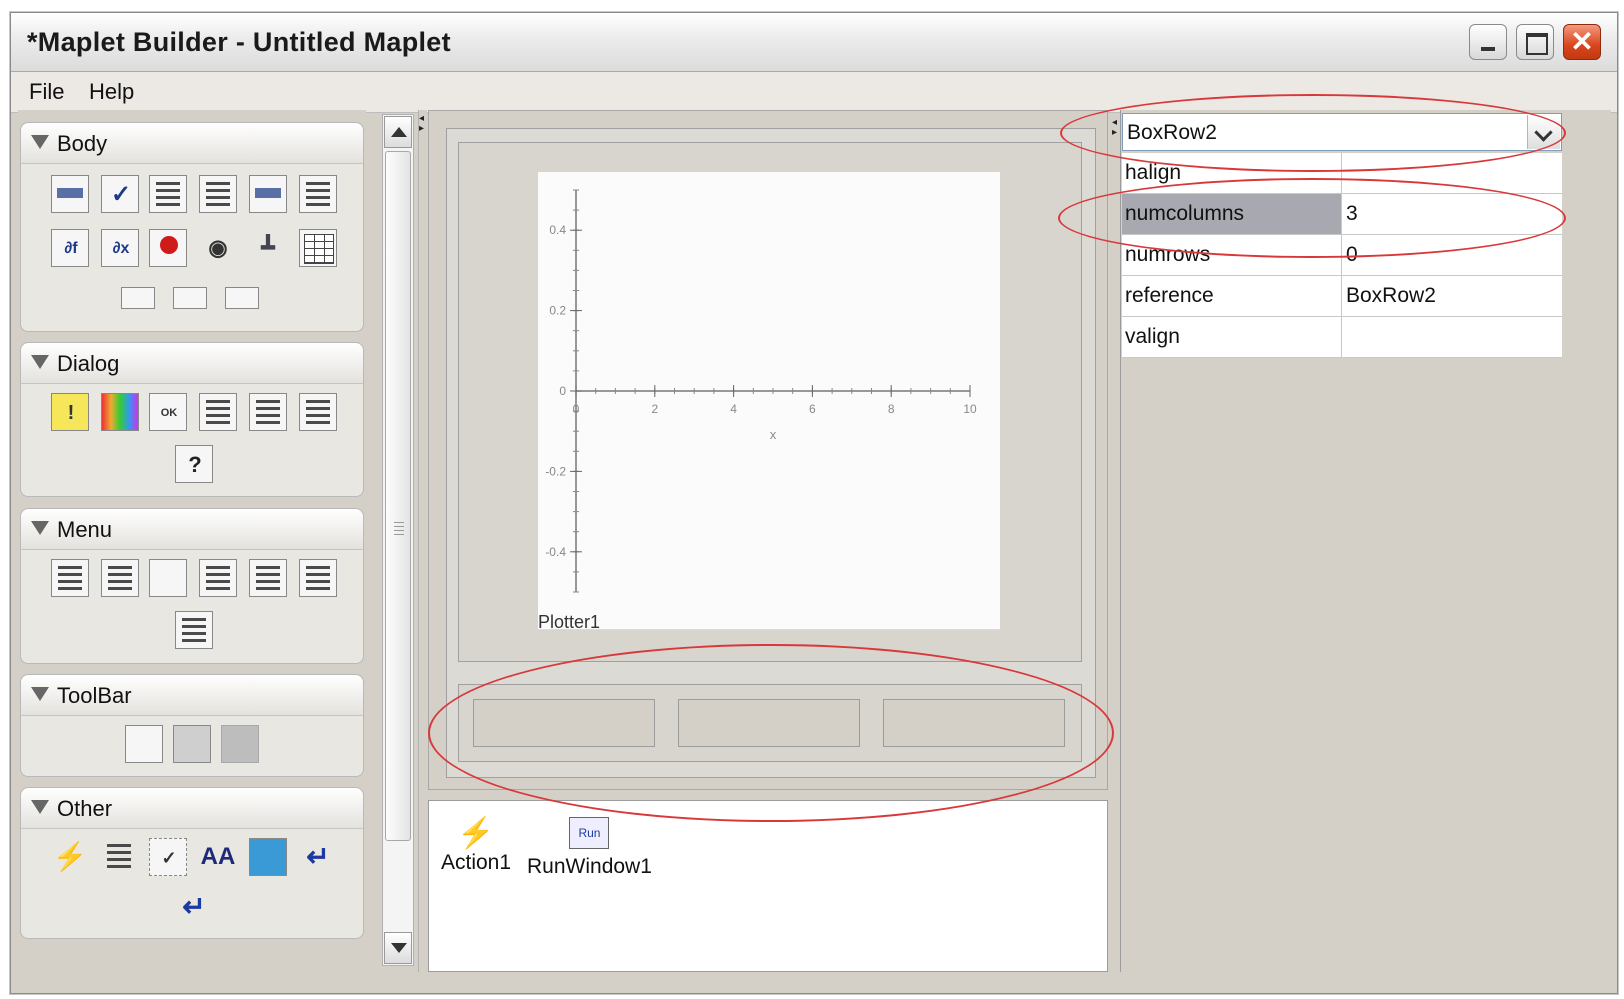 The height and width of the screenshot is (999, 1624). What do you see at coordinates (168, 857) in the screenshot?
I see `check-box-group-icon: ✓` at bounding box center [168, 857].